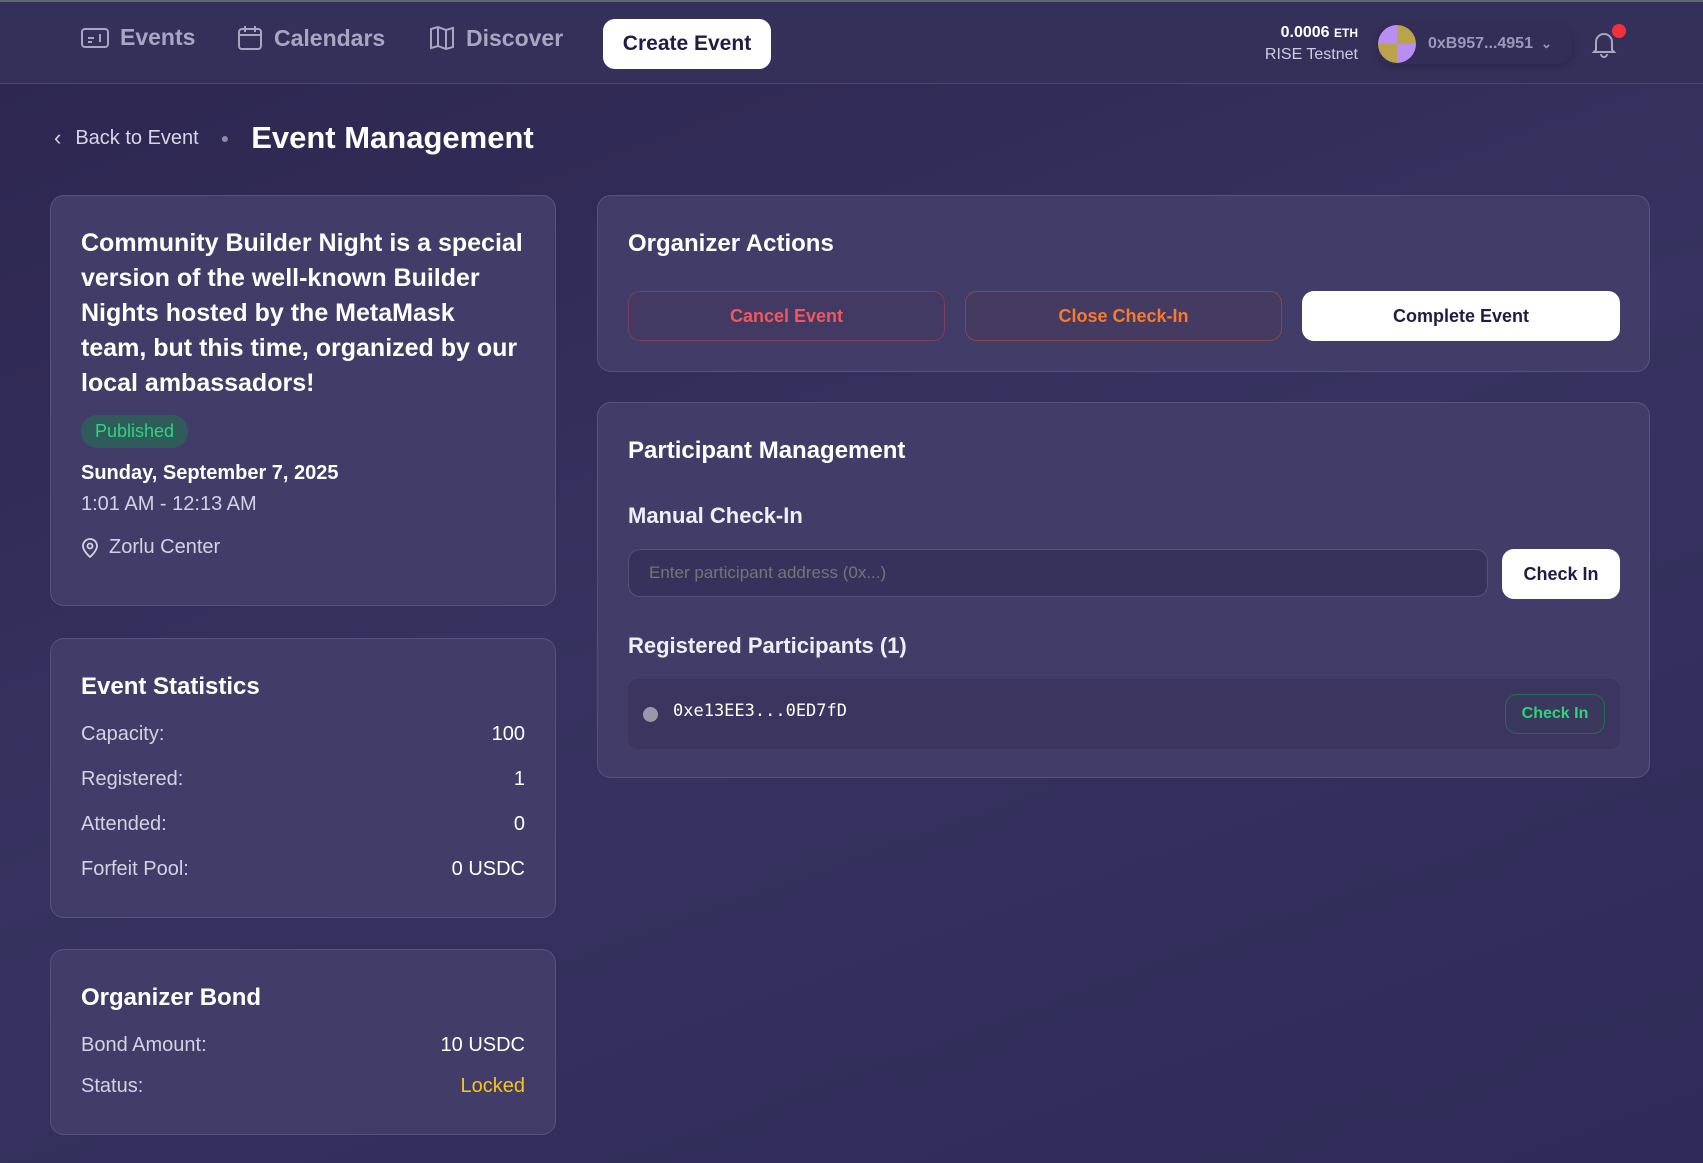 Image resolution: width=1703 pixels, height=1163 pixels. I want to click on participant-address: 0xe13EE3...0ED7fD, so click(760, 711).